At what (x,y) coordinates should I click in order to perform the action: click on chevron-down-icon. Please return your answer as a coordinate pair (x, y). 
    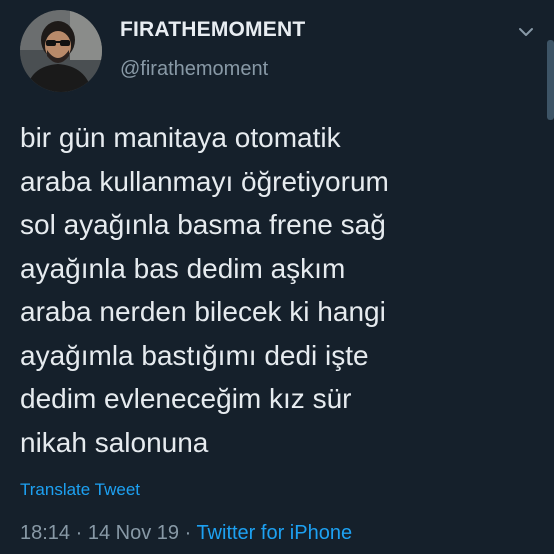
    Looking at the image, I should click on (526, 32).